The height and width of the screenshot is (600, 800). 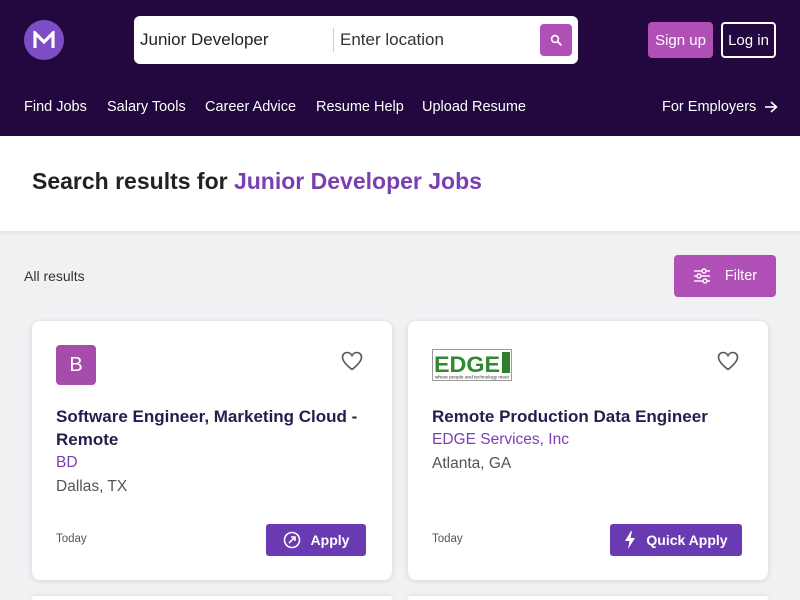 I want to click on logo-m-icon, so click(x=44, y=39).